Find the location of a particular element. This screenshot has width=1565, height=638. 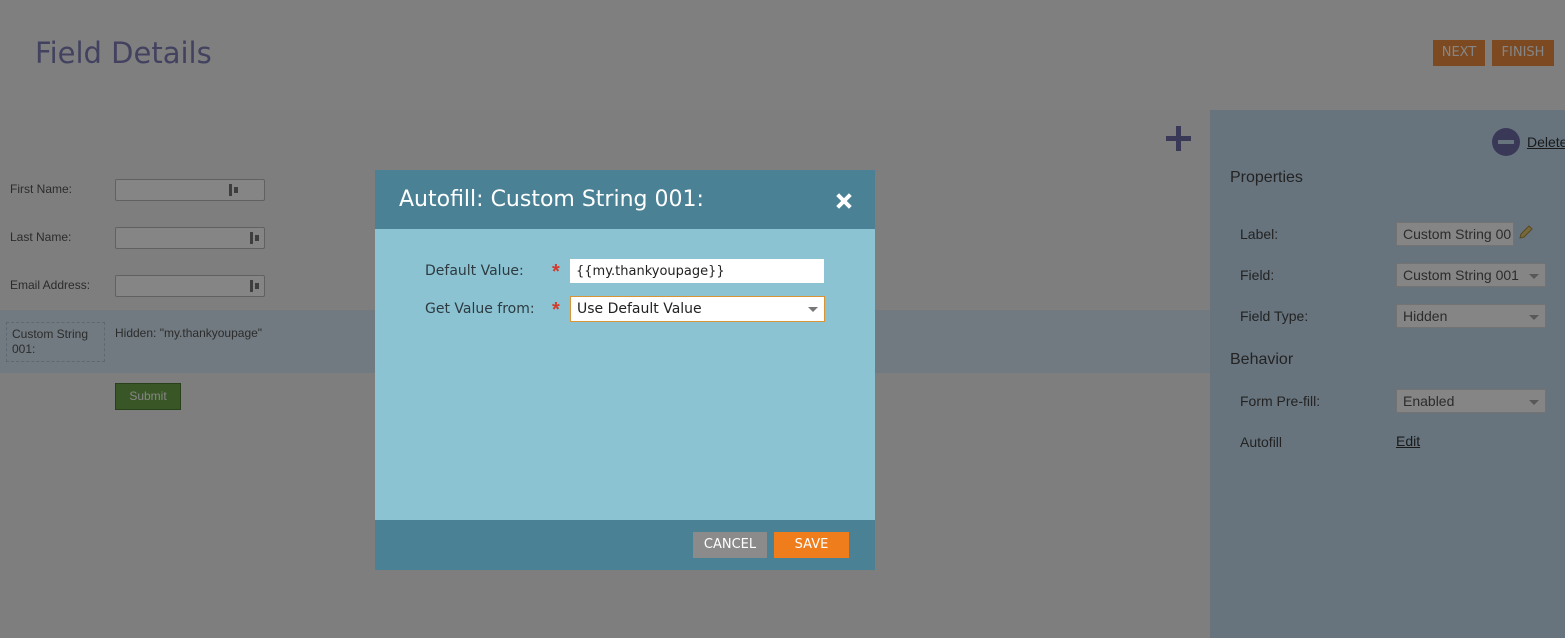

save-button: SAVE is located at coordinates (811, 545).